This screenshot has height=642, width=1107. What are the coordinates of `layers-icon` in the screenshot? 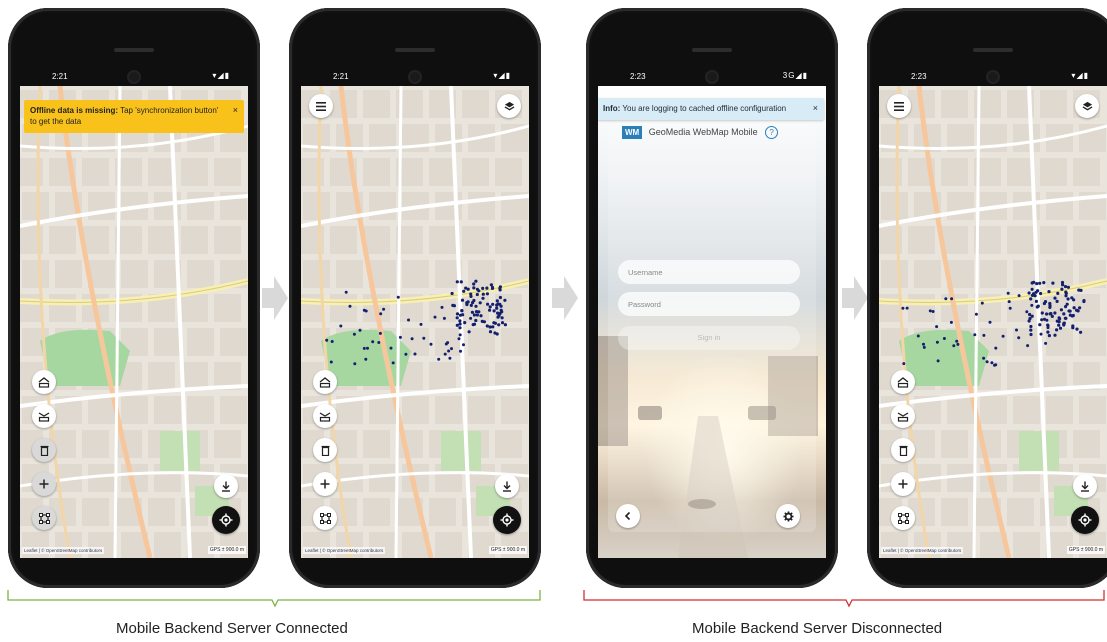 It's located at (509, 105).